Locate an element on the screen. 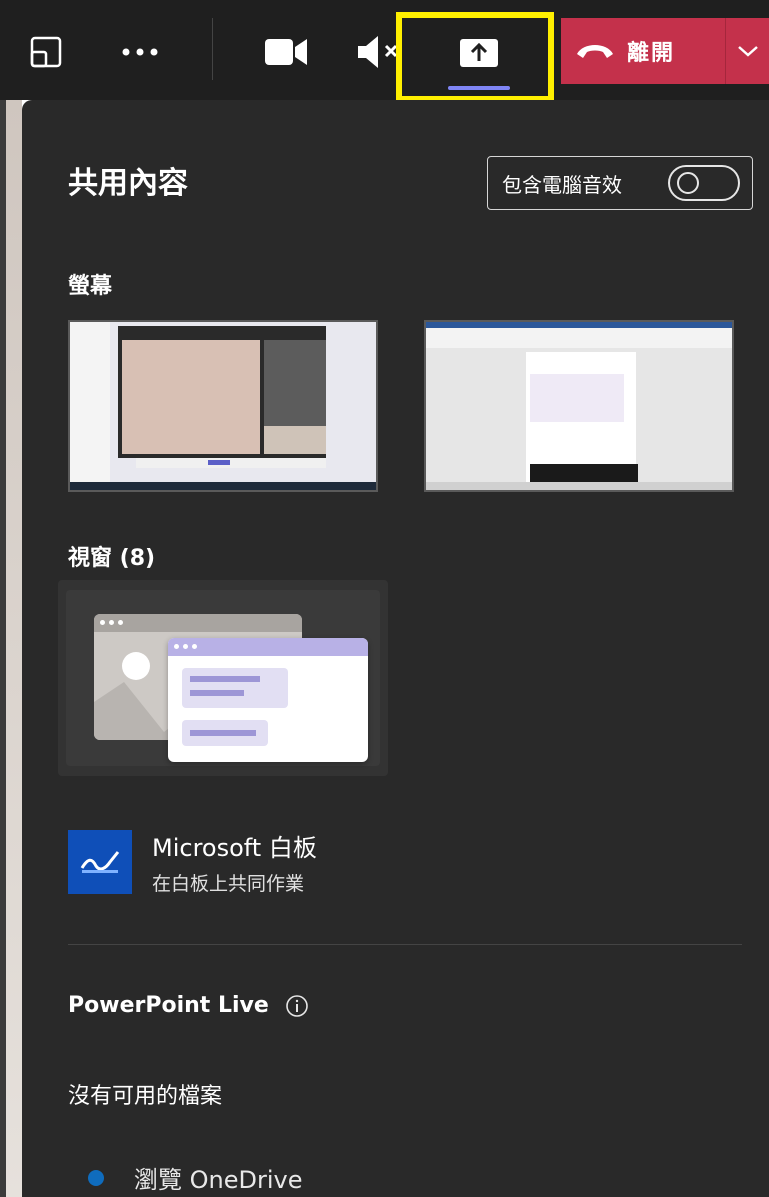 The height and width of the screenshot is (1197, 769). leave-label: 離開 is located at coordinates (651, 53).